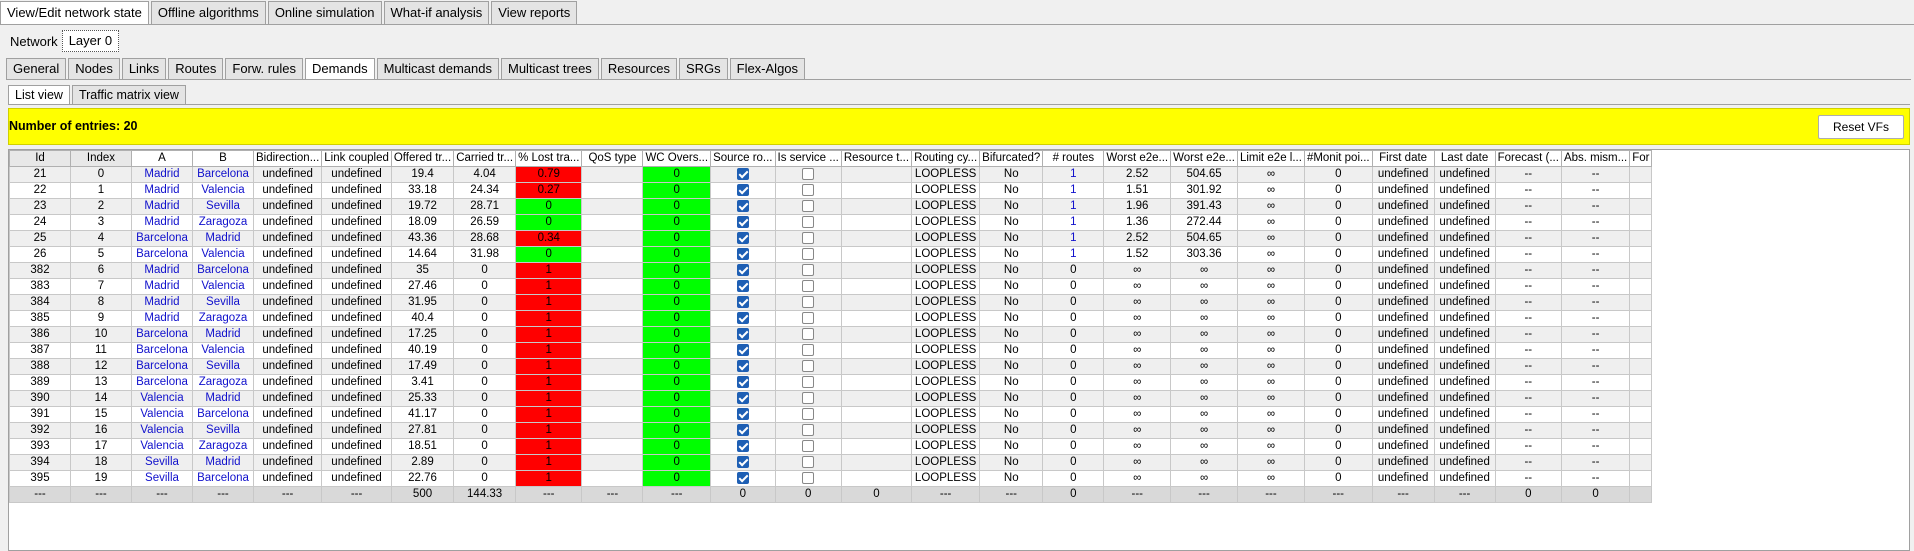  Describe the element at coordinates (1204, 222) in the screenshot. I see `cell-worst-e2e-length: 272.44` at that location.